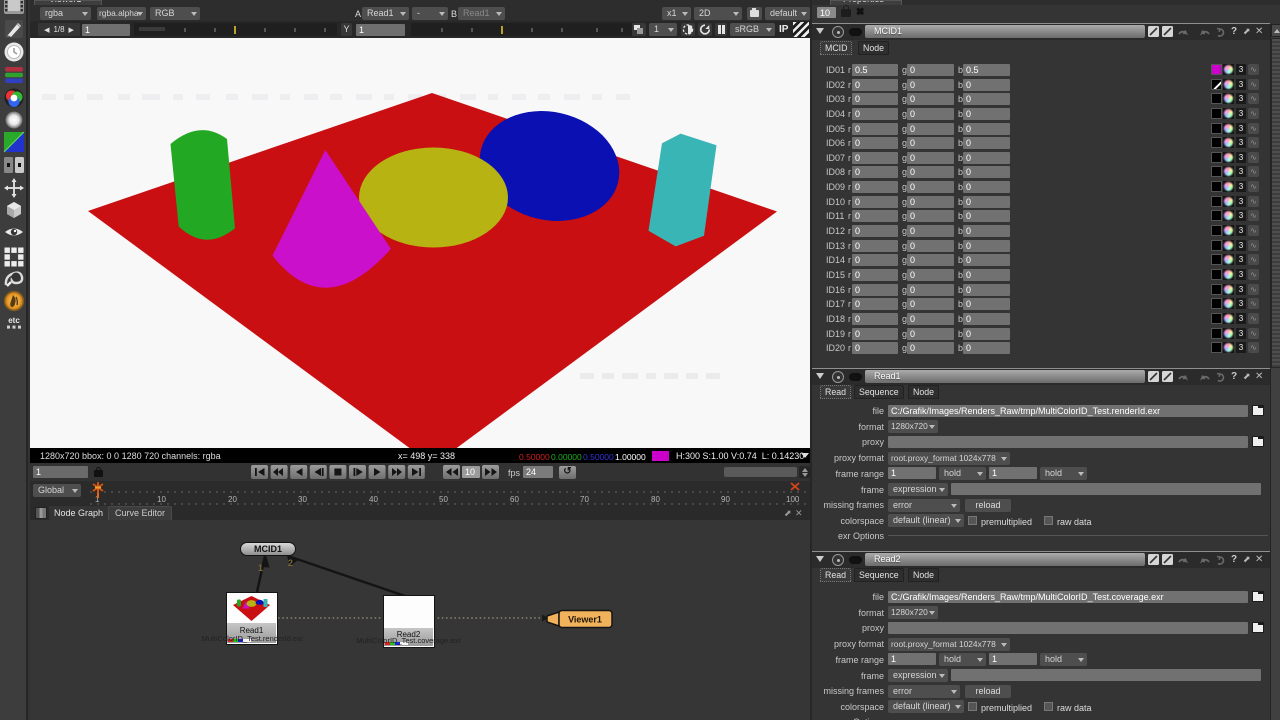 The image size is (1280, 720). Describe the element at coordinates (14, 320) in the screenshot. I see `svg-text: etc` at that location.